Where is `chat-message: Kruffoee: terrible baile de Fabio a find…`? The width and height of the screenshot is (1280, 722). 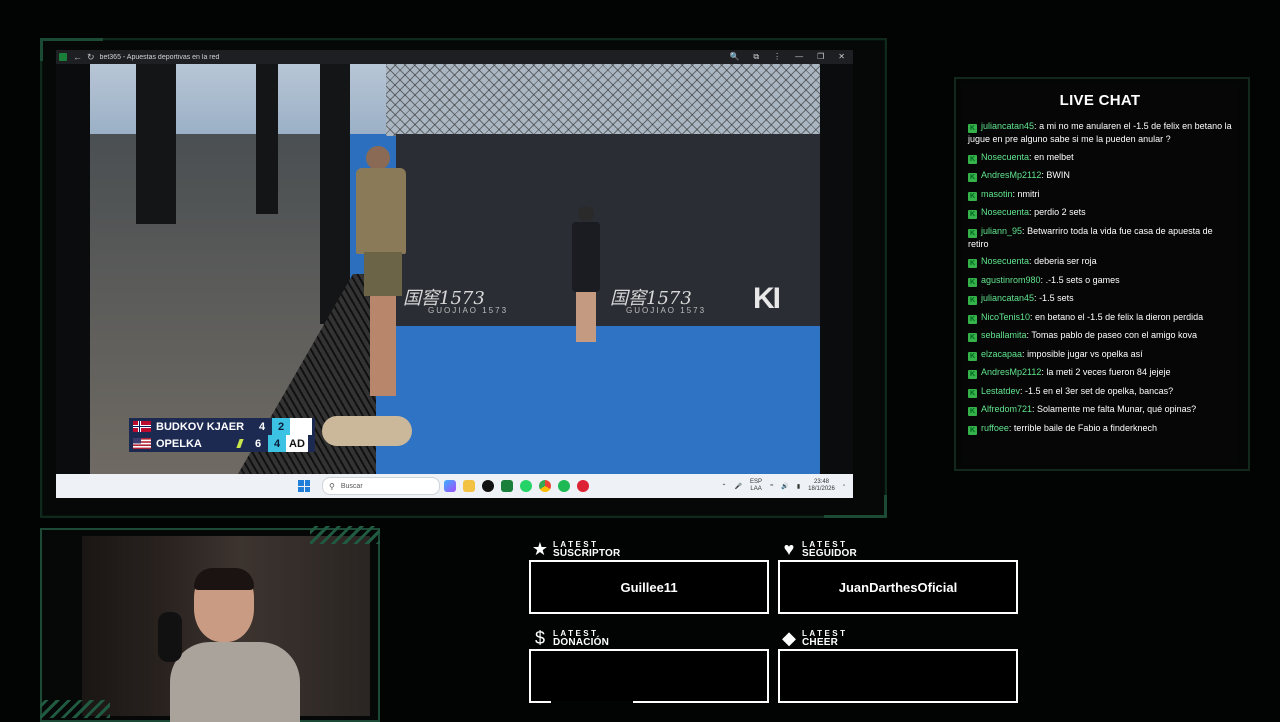
chat-message: Kruffoee: terrible baile de Fabio a find… is located at coordinates (1101, 428).